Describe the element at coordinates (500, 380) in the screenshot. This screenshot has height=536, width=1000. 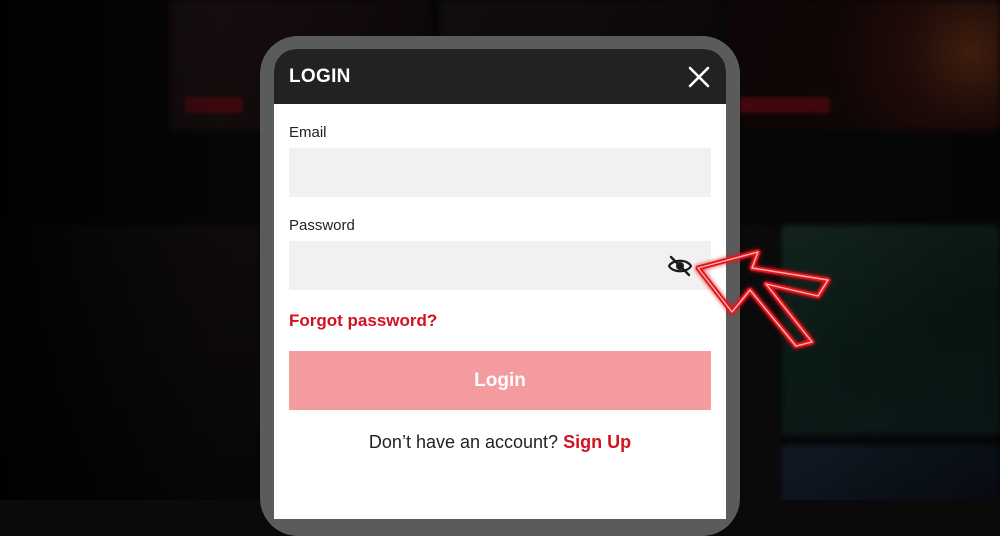
I see `login-button: Login` at that location.